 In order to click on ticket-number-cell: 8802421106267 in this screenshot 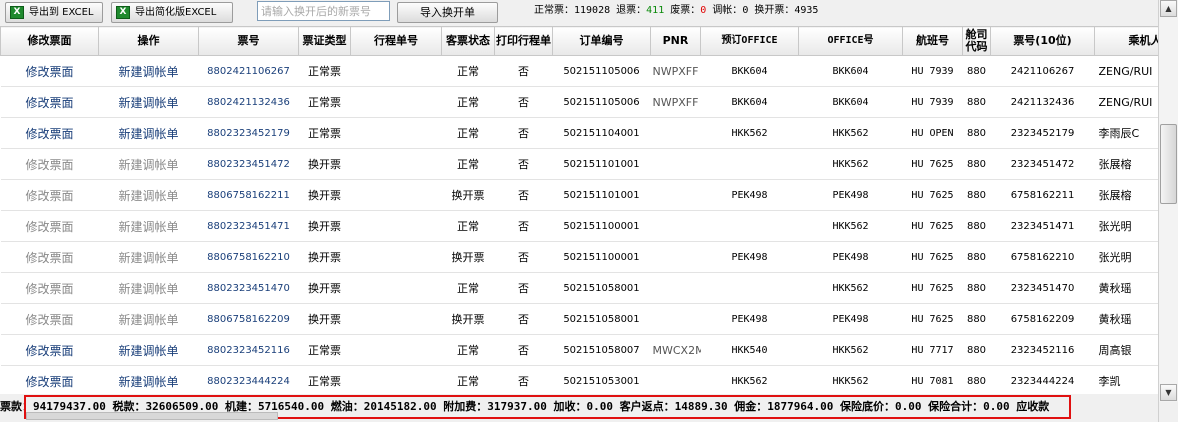, I will do `click(248, 71)`.